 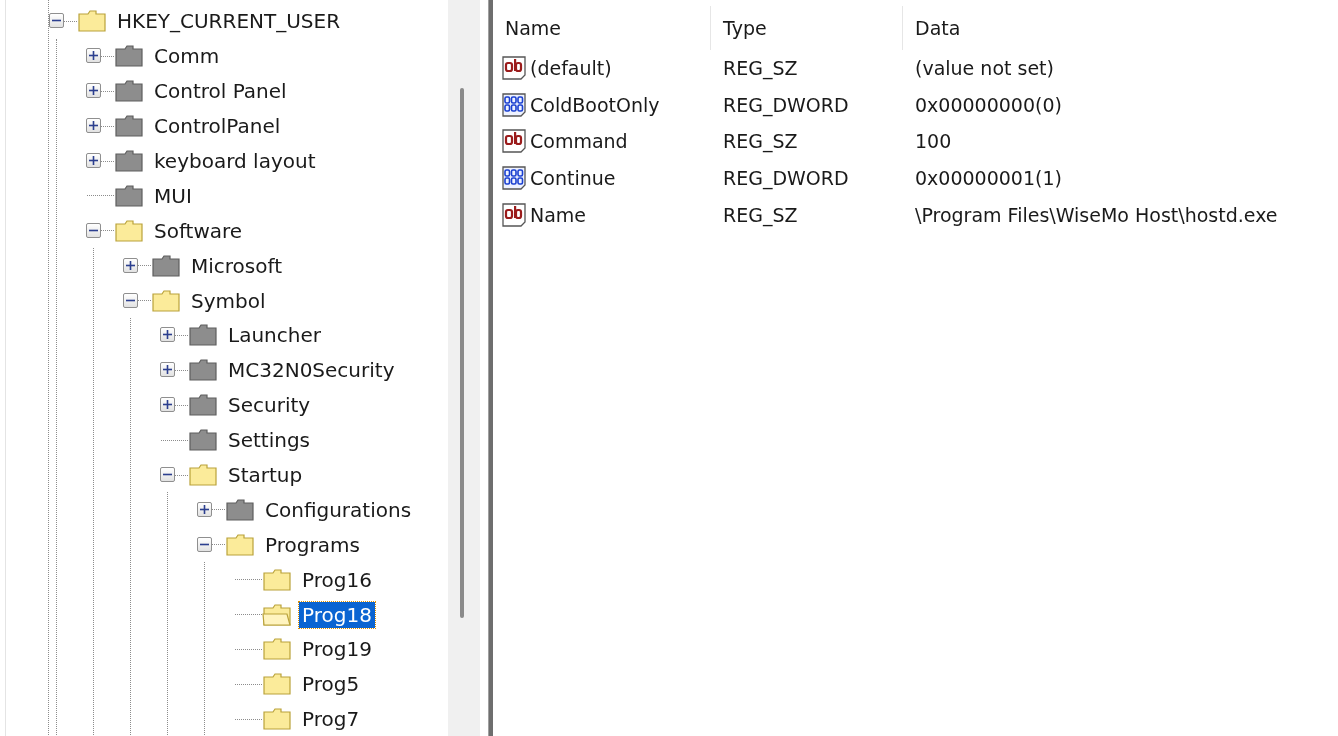 What do you see at coordinates (236, 265) in the screenshot?
I see `tree-item: Microsoft` at bounding box center [236, 265].